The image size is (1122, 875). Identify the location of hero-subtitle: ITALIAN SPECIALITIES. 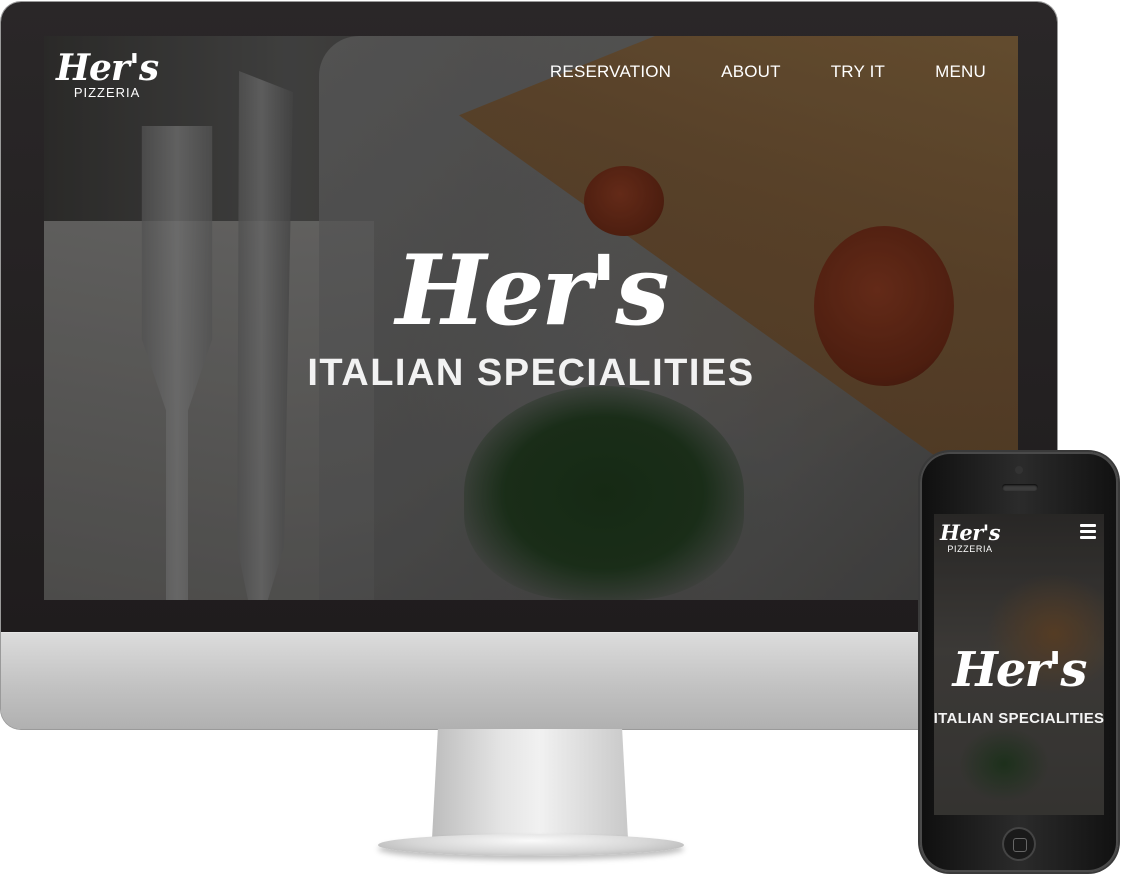
(531, 373).